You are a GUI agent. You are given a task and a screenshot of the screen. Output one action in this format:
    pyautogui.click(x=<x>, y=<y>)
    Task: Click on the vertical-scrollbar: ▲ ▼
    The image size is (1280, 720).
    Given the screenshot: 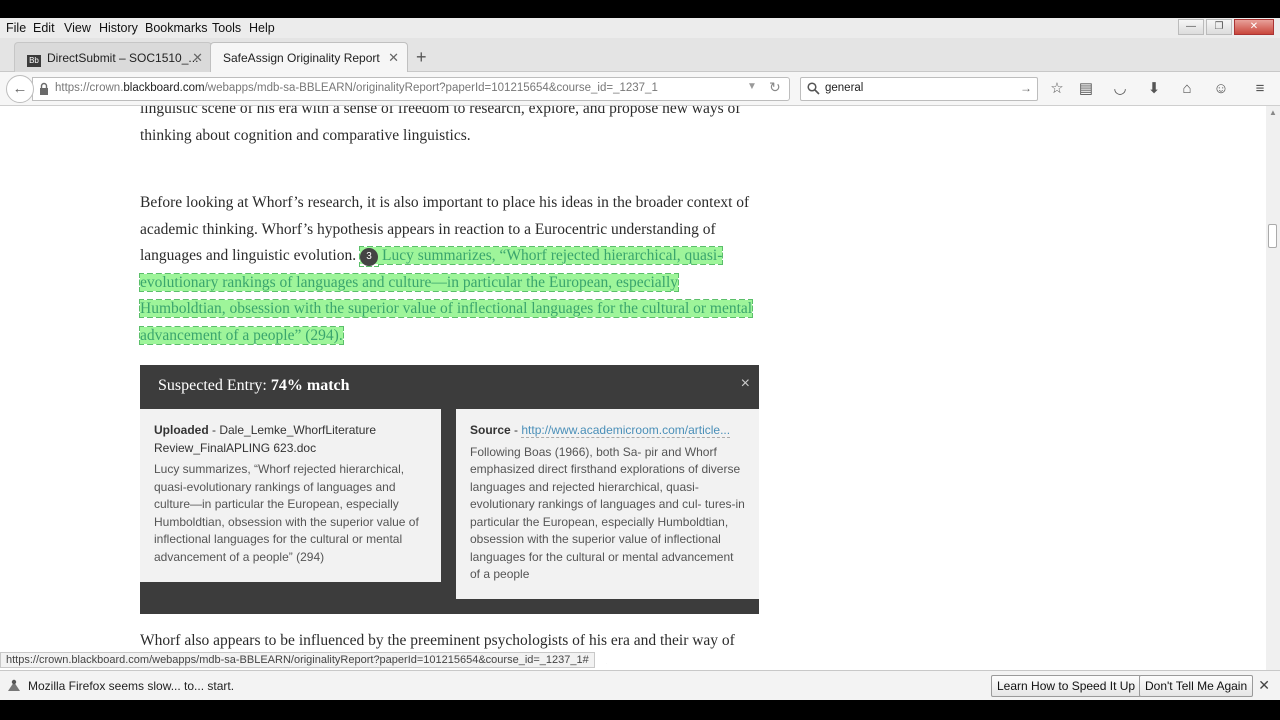 What is the action you would take?
    pyautogui.click(x=1273, y=395)
    